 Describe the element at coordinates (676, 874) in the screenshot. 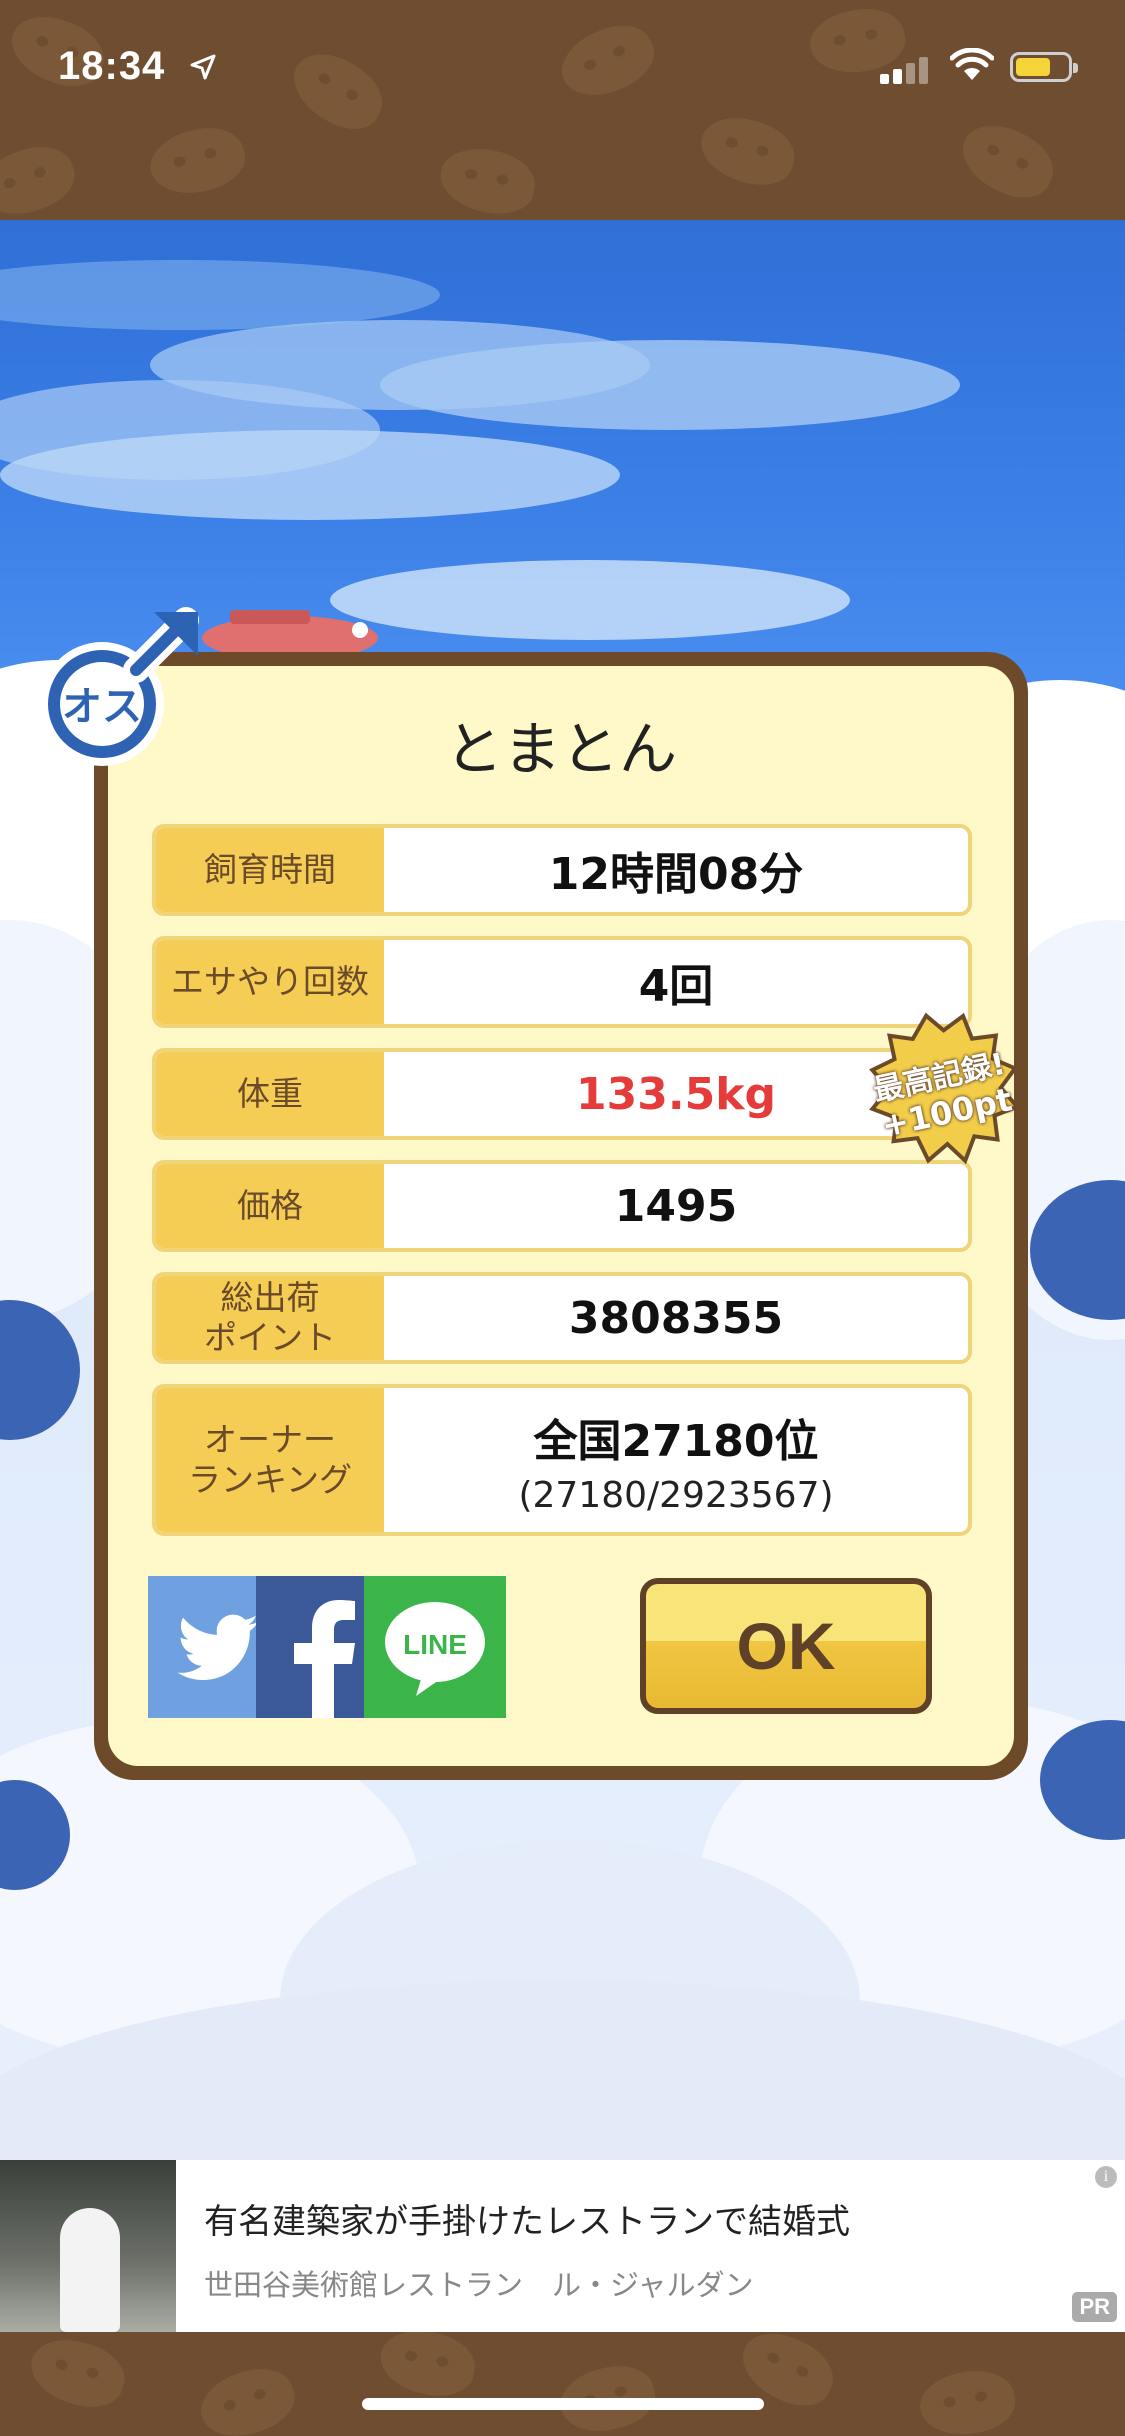

I see `stat-value: 12時間08分` at that location.